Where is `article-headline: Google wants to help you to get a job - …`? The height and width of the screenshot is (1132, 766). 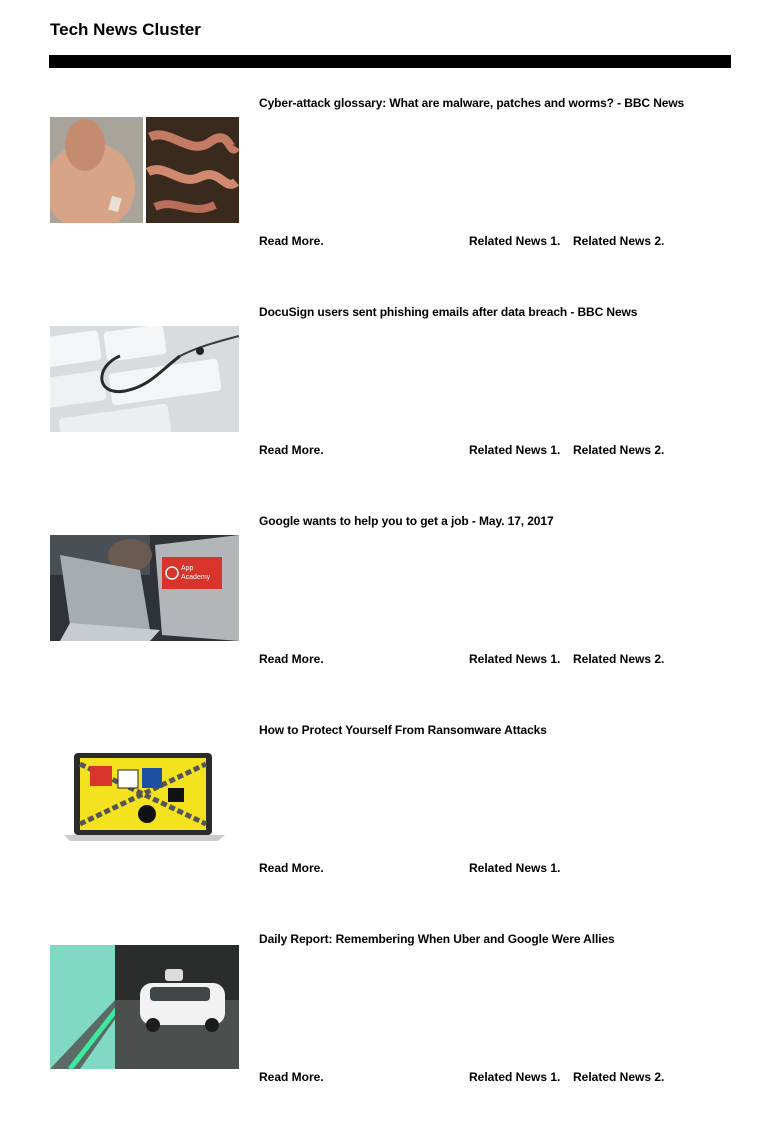 article-headline: Google wants to help you to get a job - … is located at coordinates (406, 521).